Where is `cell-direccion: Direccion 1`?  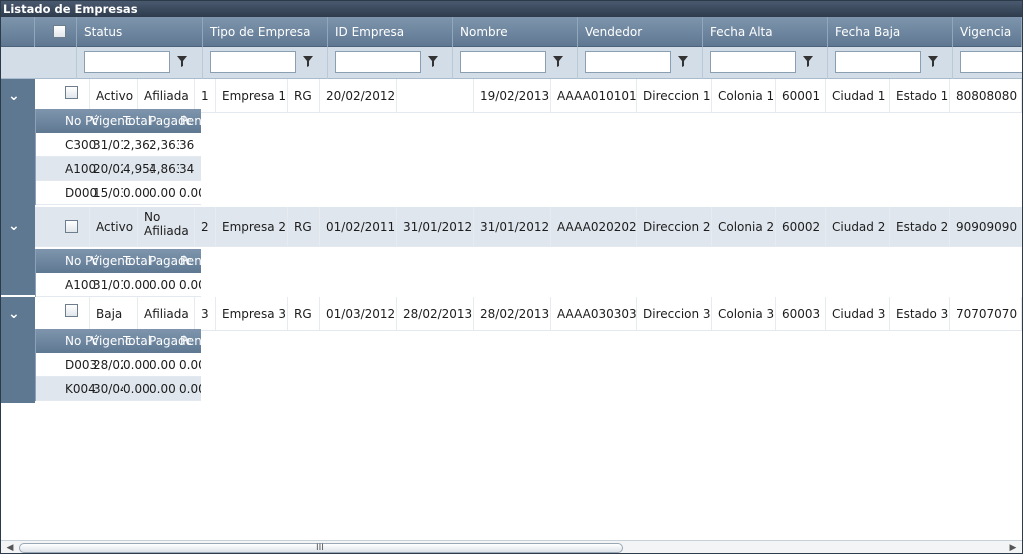 cell-direccion: Direccion 1 is located at coordinates (674, 96).